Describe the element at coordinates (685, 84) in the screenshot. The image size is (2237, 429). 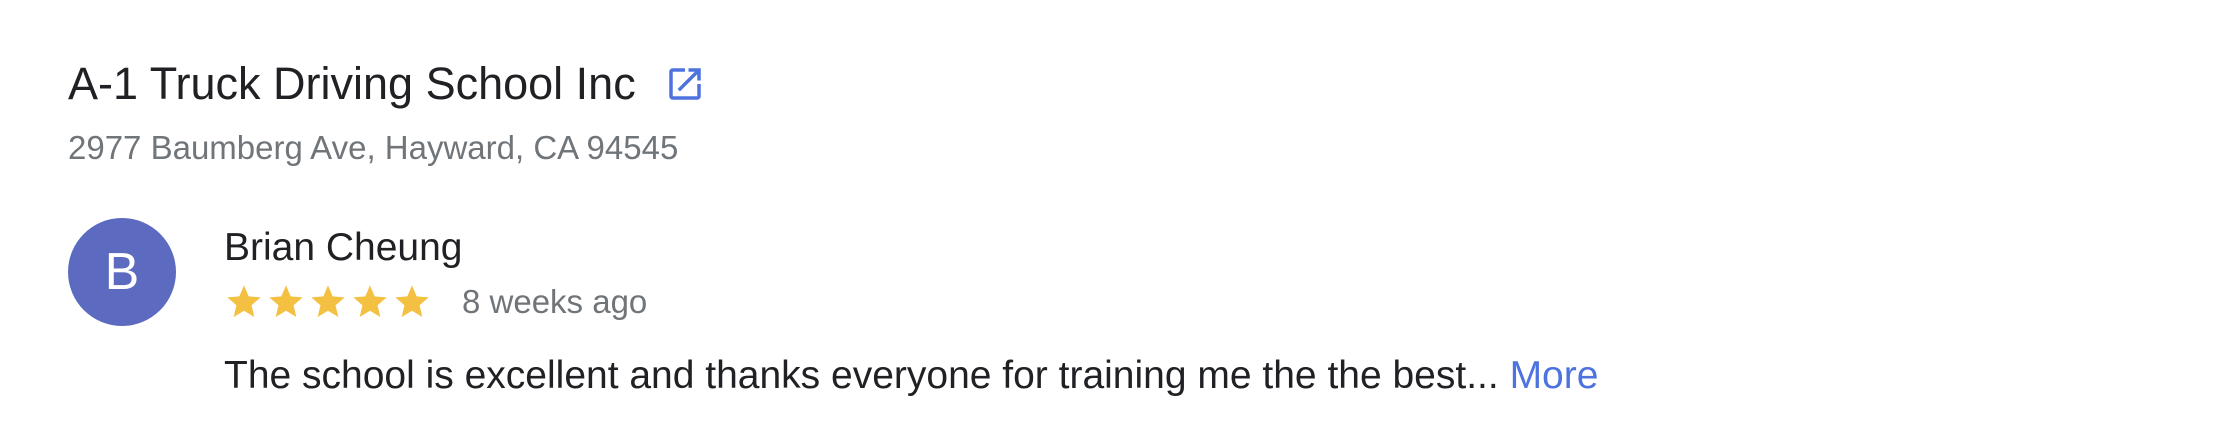
I see `external-link-icon` at that location.